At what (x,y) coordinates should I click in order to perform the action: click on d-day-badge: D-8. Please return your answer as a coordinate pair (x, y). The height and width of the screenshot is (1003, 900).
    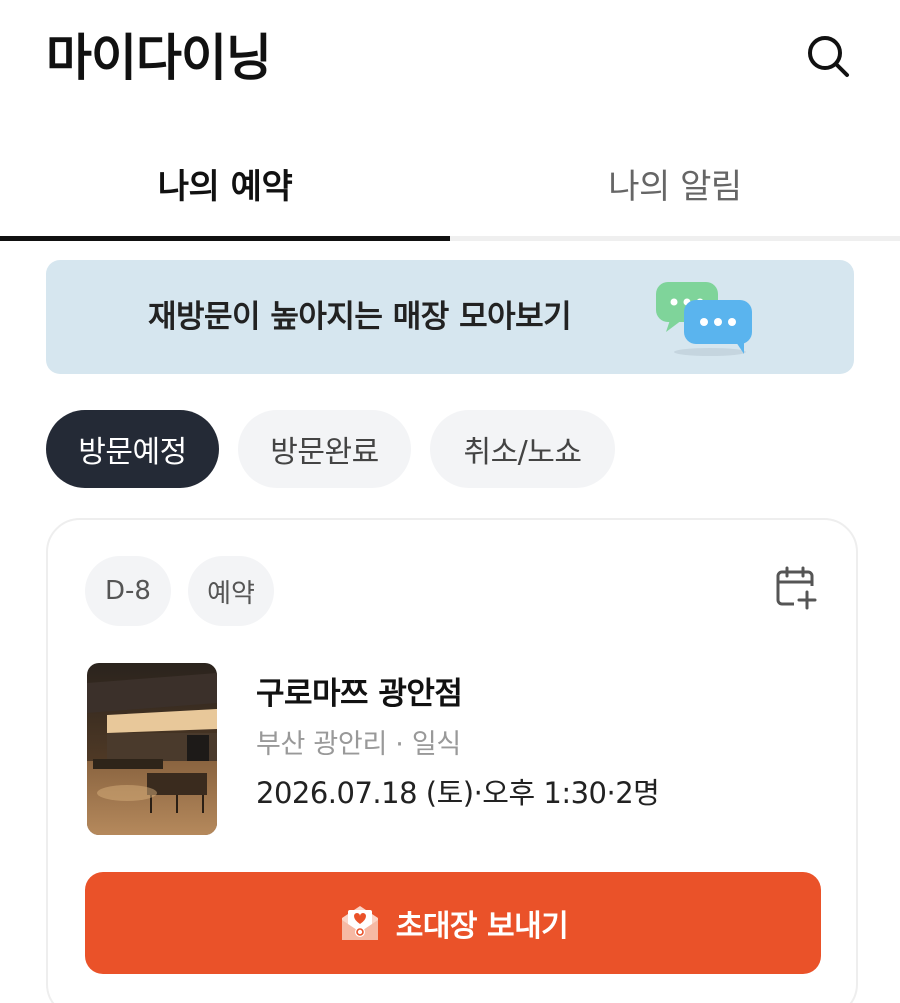
    Looking at the image, I should click on (128, 591).